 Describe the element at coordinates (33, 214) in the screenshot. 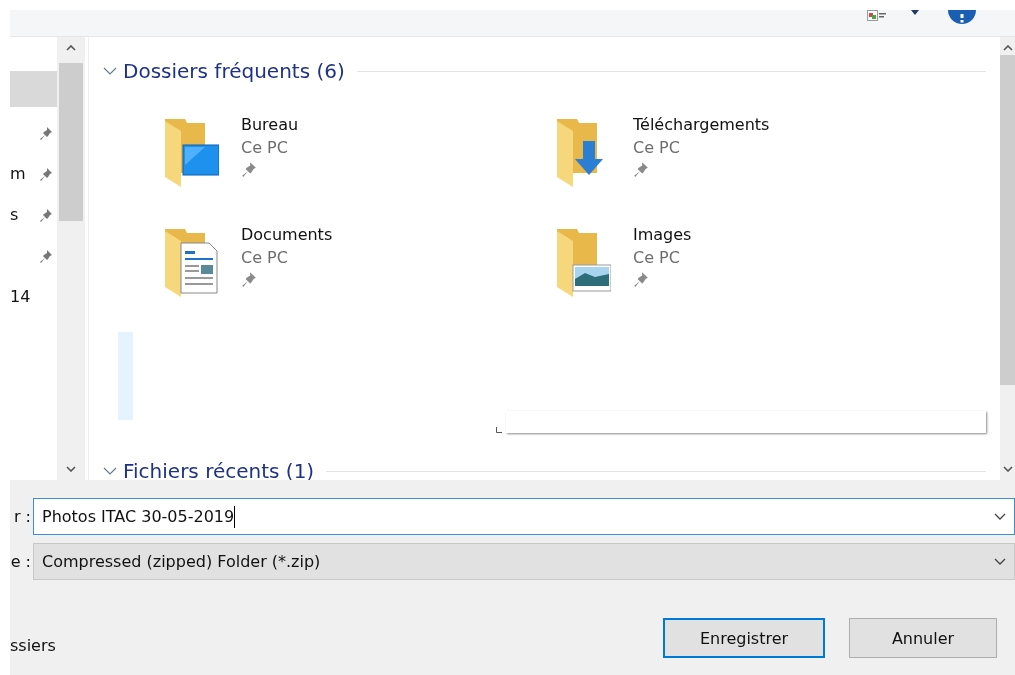

I see `nav-item: s` at that location.